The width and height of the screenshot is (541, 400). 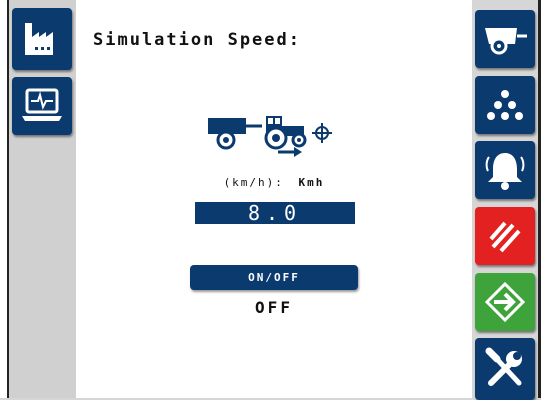 I want to click on stop-hatch-icon, so click(x=505, y=236).